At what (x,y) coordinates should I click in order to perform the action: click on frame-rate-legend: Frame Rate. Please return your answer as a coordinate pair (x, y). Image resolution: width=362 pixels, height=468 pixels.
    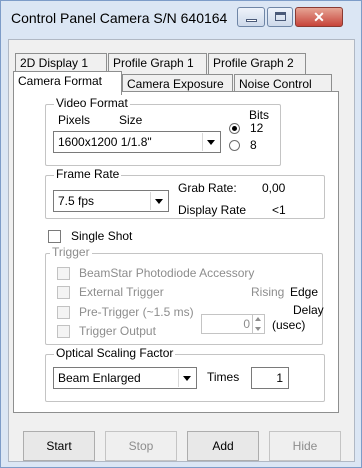
    Looking at the image, I should click on (88, 174).